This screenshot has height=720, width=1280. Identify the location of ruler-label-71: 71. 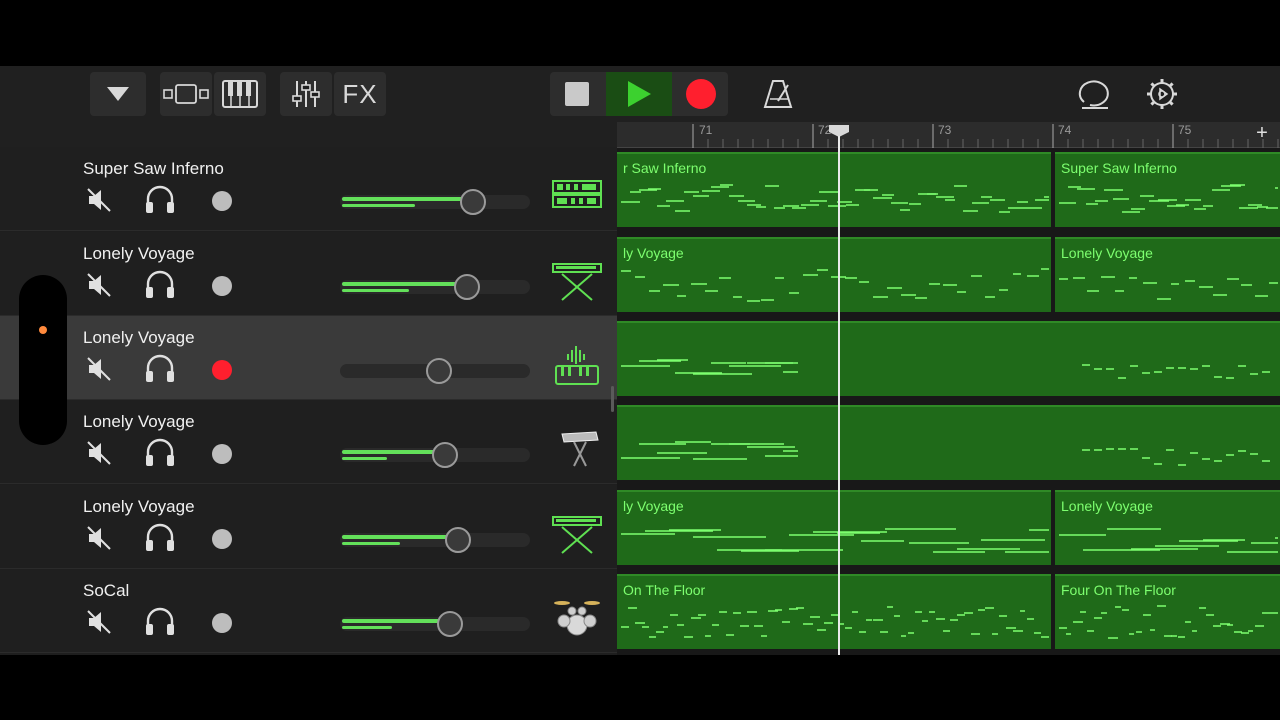
(706, 130).